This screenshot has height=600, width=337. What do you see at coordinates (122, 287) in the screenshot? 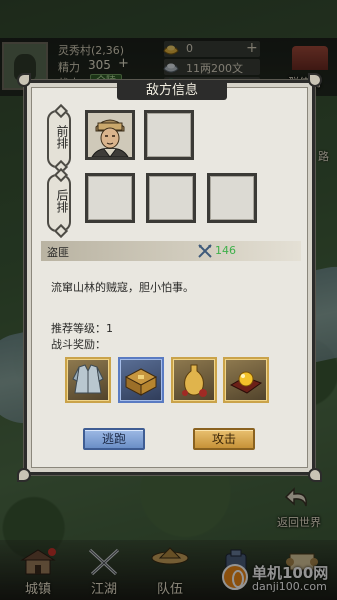
I see `enemy-description: 流窜山林的贼寇，胆小怕事。` at bounding box center [122, 287].